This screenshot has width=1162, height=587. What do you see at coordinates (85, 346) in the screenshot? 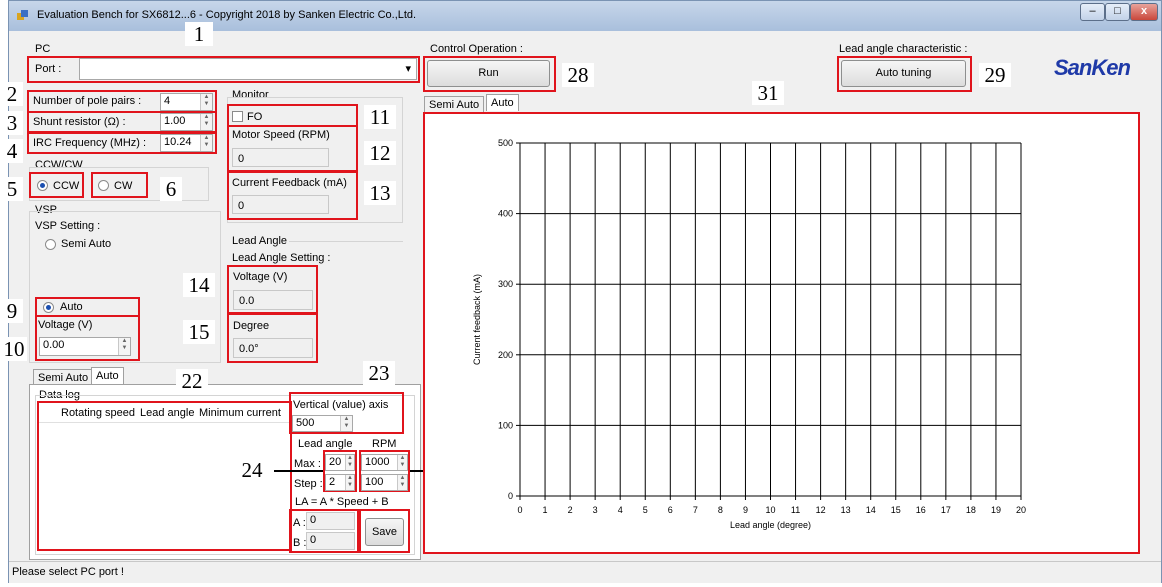
I see `vsp-voltage-input: 0.00 ▲ ▼` at bounding box center [85, 346].